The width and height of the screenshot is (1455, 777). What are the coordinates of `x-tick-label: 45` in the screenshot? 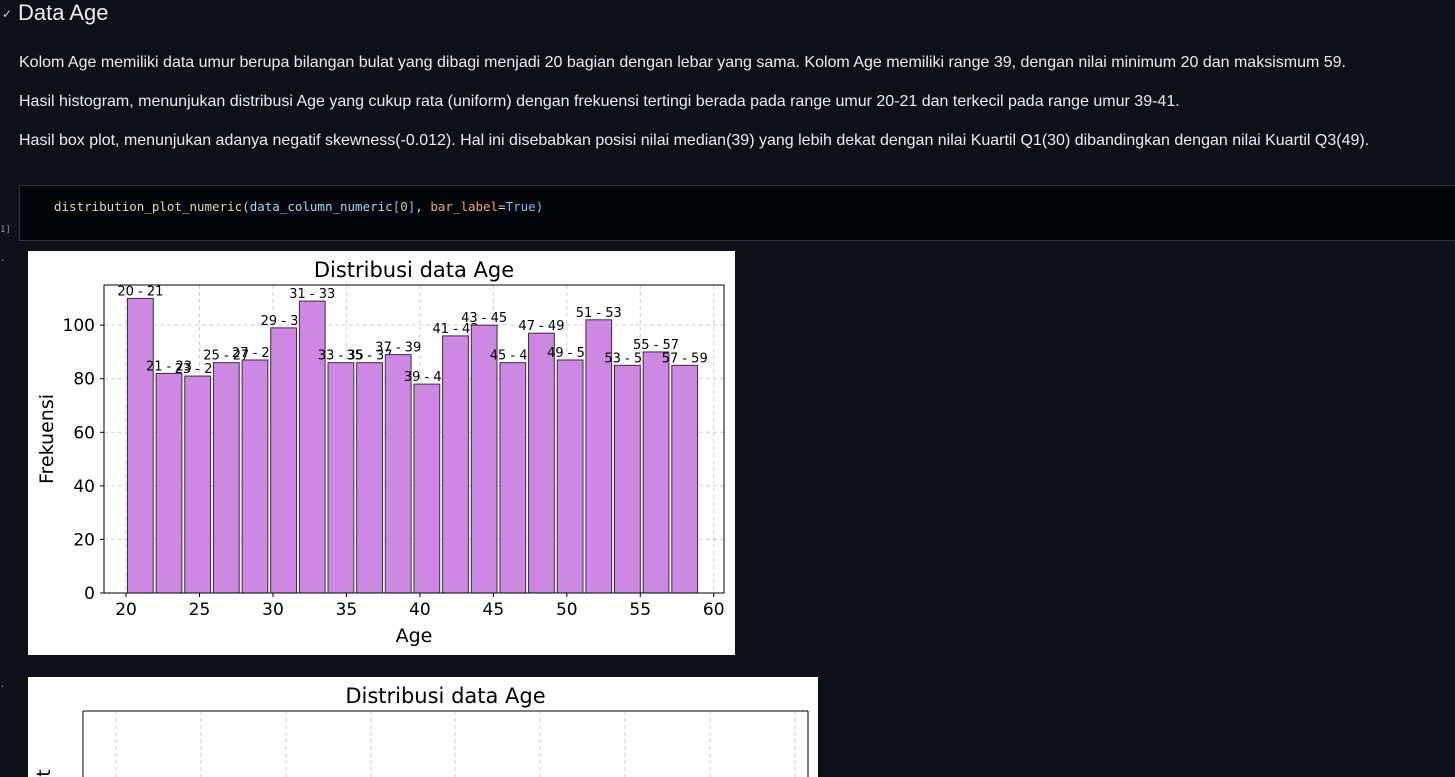 It's located at (494, 610).